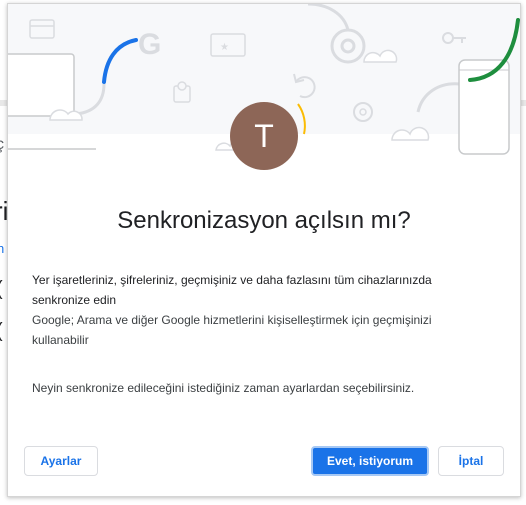 This screenshot has width=526, height=505. Describe the element at coordinates (2, 144) in the screenshot. I see `background-text-fragment: ç` at that location.